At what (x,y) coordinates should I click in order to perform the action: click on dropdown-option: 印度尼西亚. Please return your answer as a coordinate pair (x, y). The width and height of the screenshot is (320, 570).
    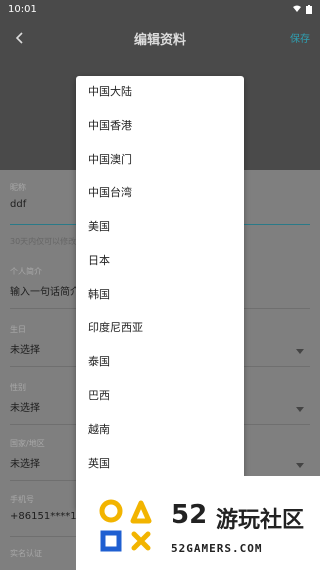
    Looking at the image, I should click on (115, 327).